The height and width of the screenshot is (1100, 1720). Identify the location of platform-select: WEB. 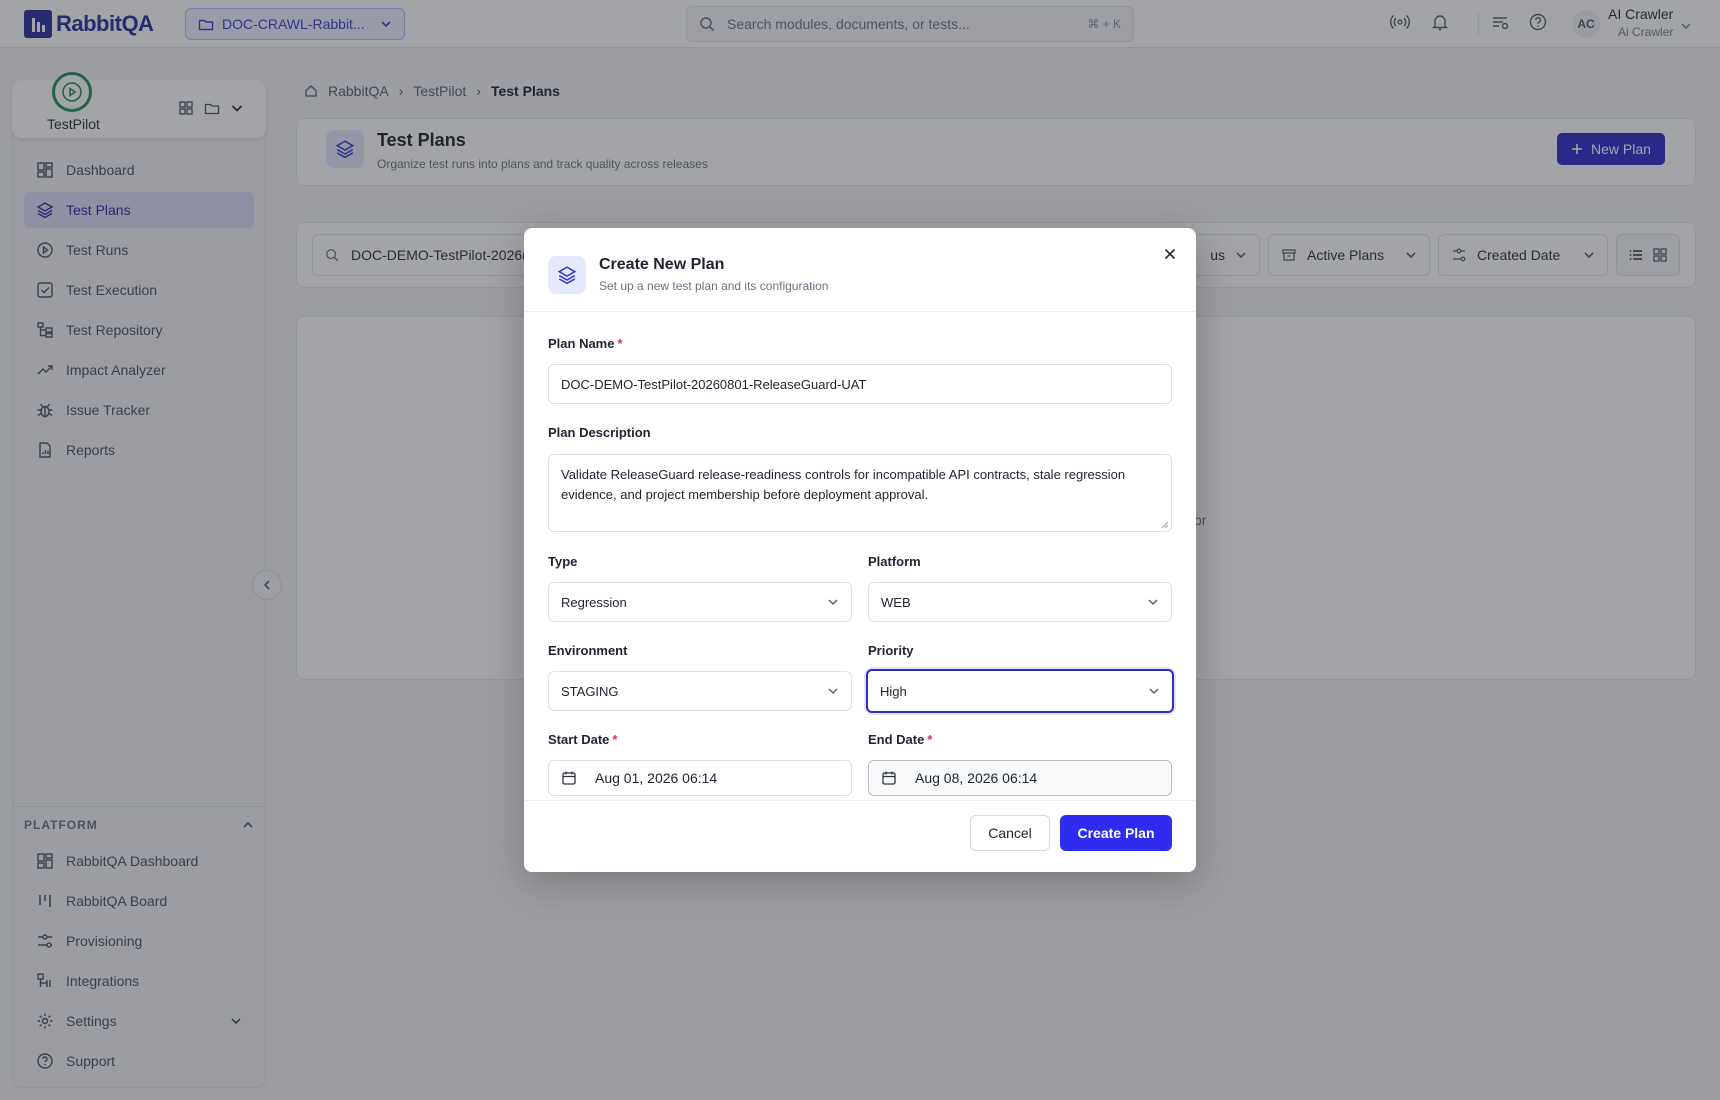
(1020, 602).